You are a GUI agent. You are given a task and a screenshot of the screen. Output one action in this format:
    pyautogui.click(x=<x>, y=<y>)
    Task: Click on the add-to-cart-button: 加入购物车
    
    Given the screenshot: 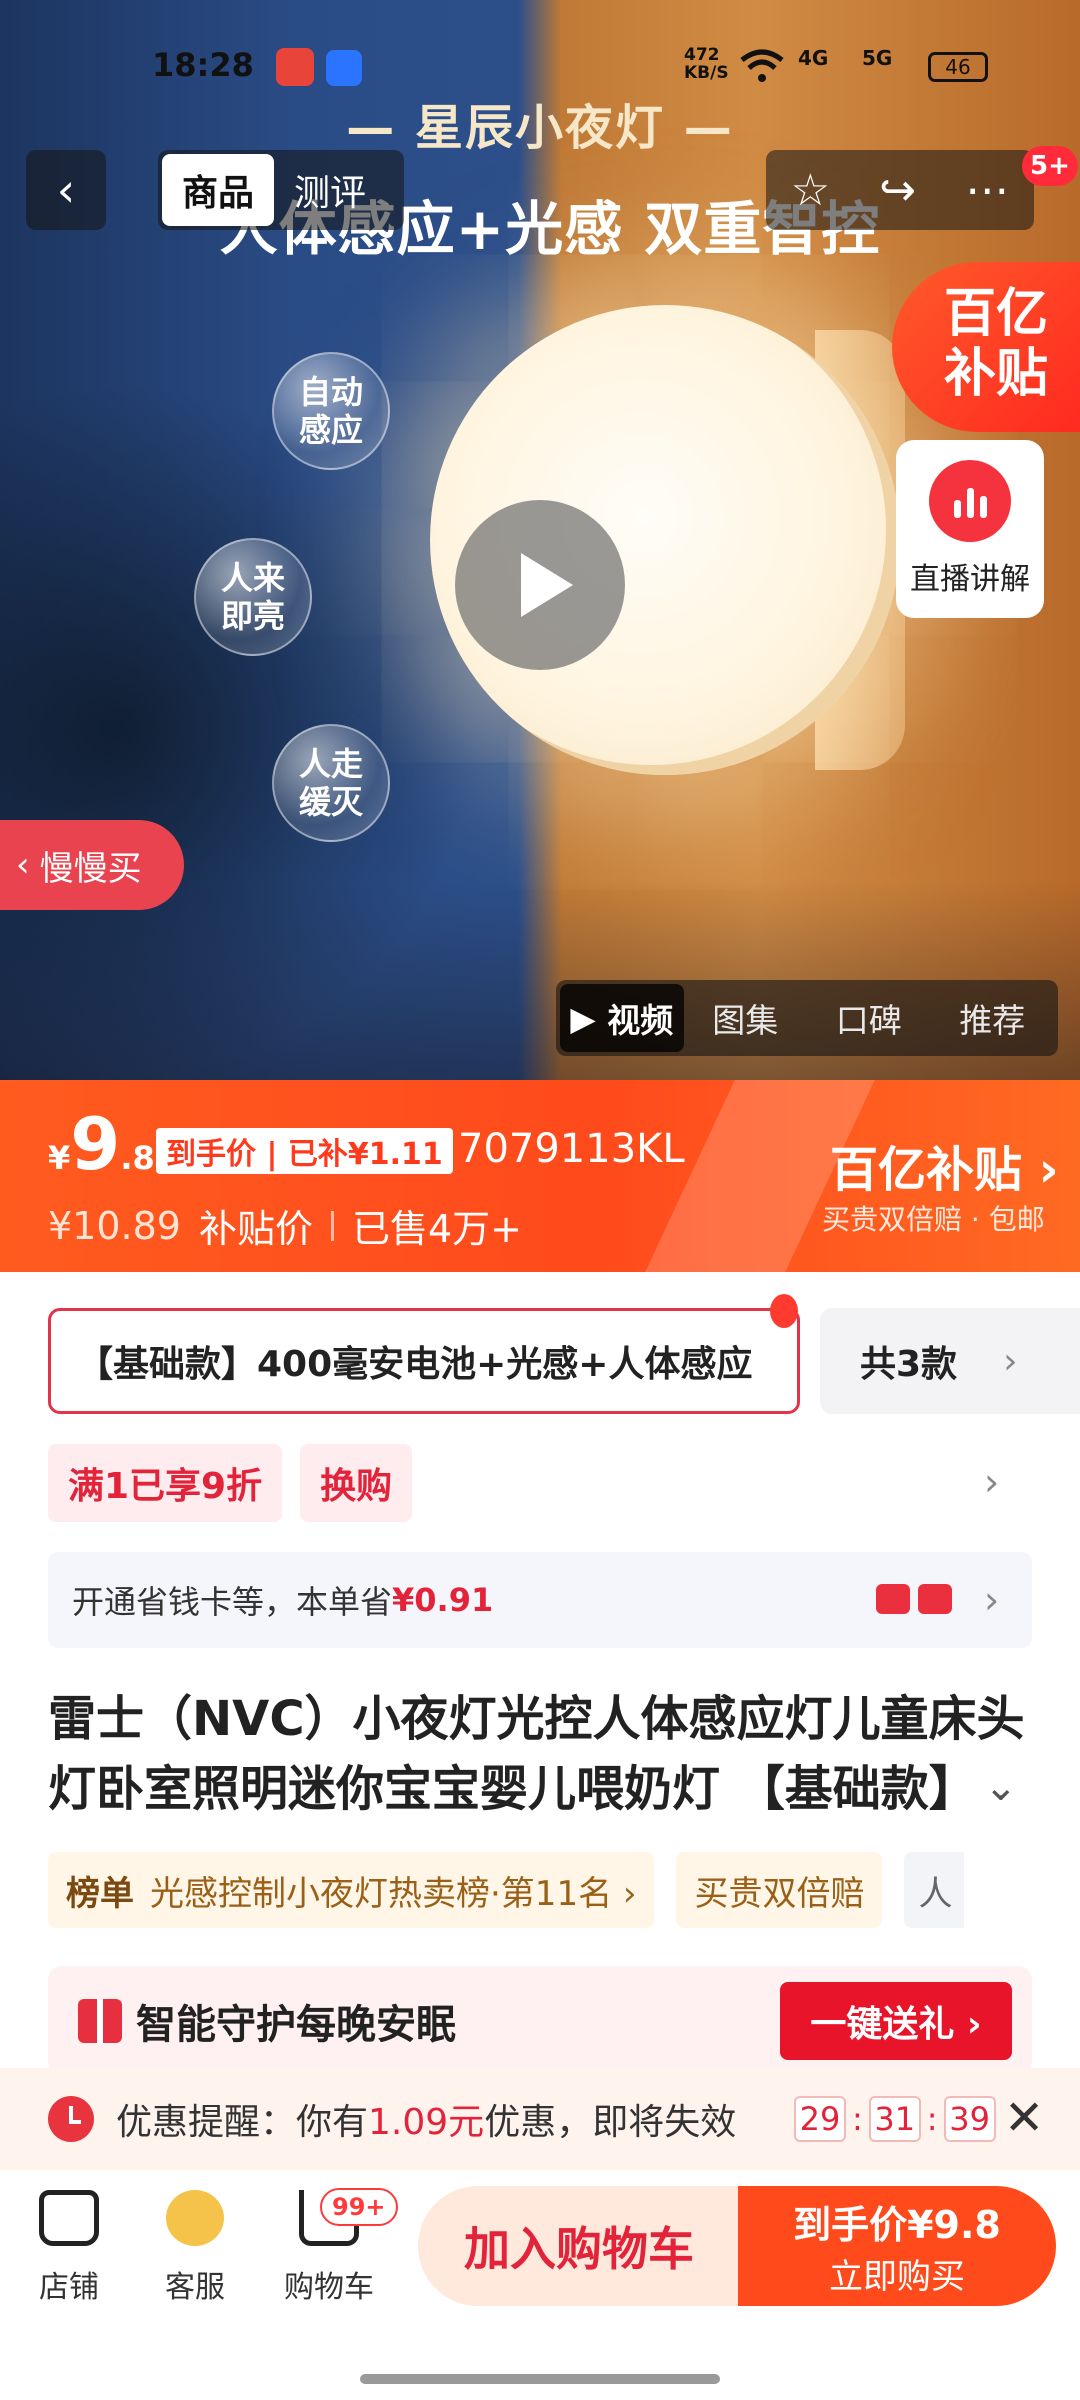 What is the action you would take?
    pyautogui.click(x=579, y=2246)
    